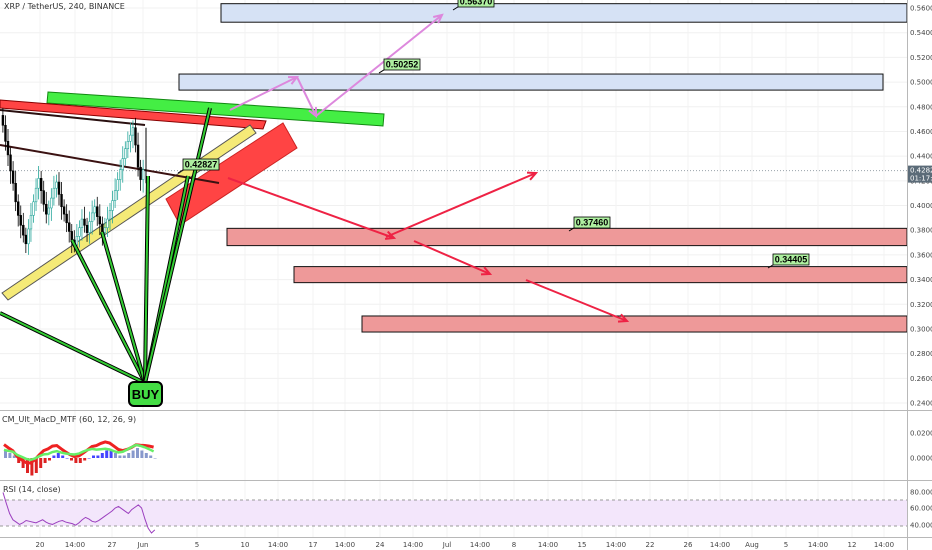 The image size is (932, 550). Describe the element at coordinates (921, 206) in the screenshot. I see `price-tick-label: 0.40000` at that location.